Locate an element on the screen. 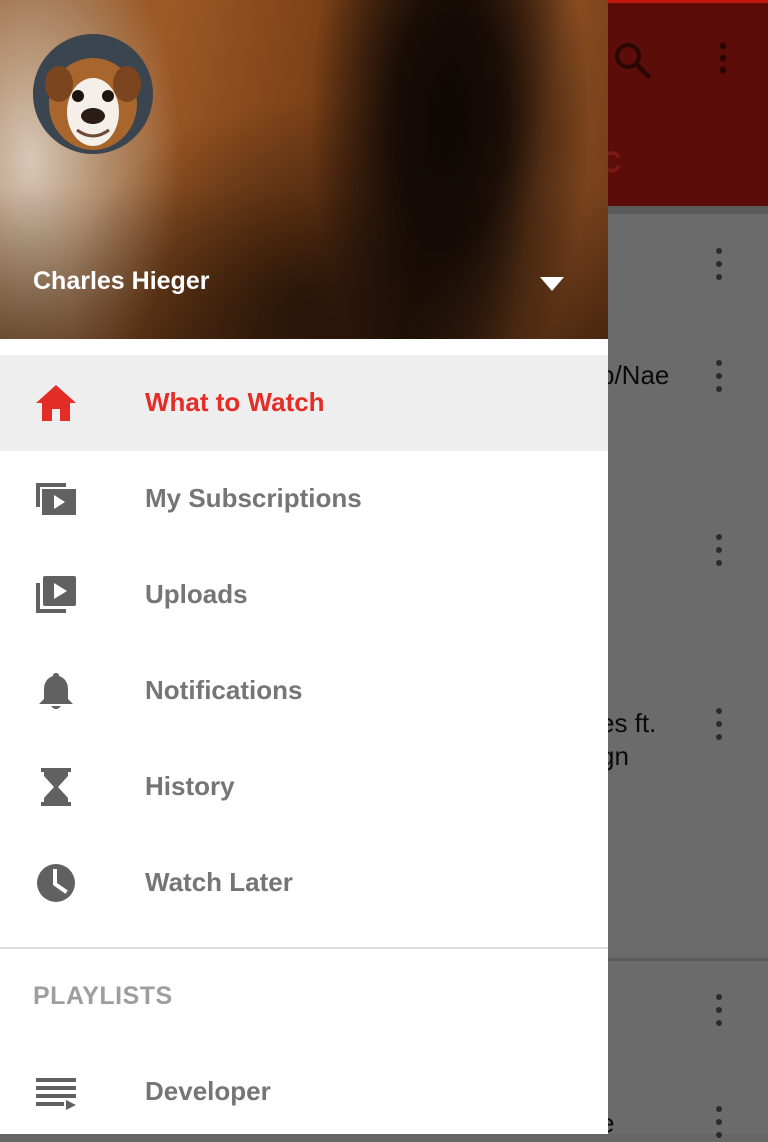  nav-item-label: Uploads is located at coordinates (196, 594).